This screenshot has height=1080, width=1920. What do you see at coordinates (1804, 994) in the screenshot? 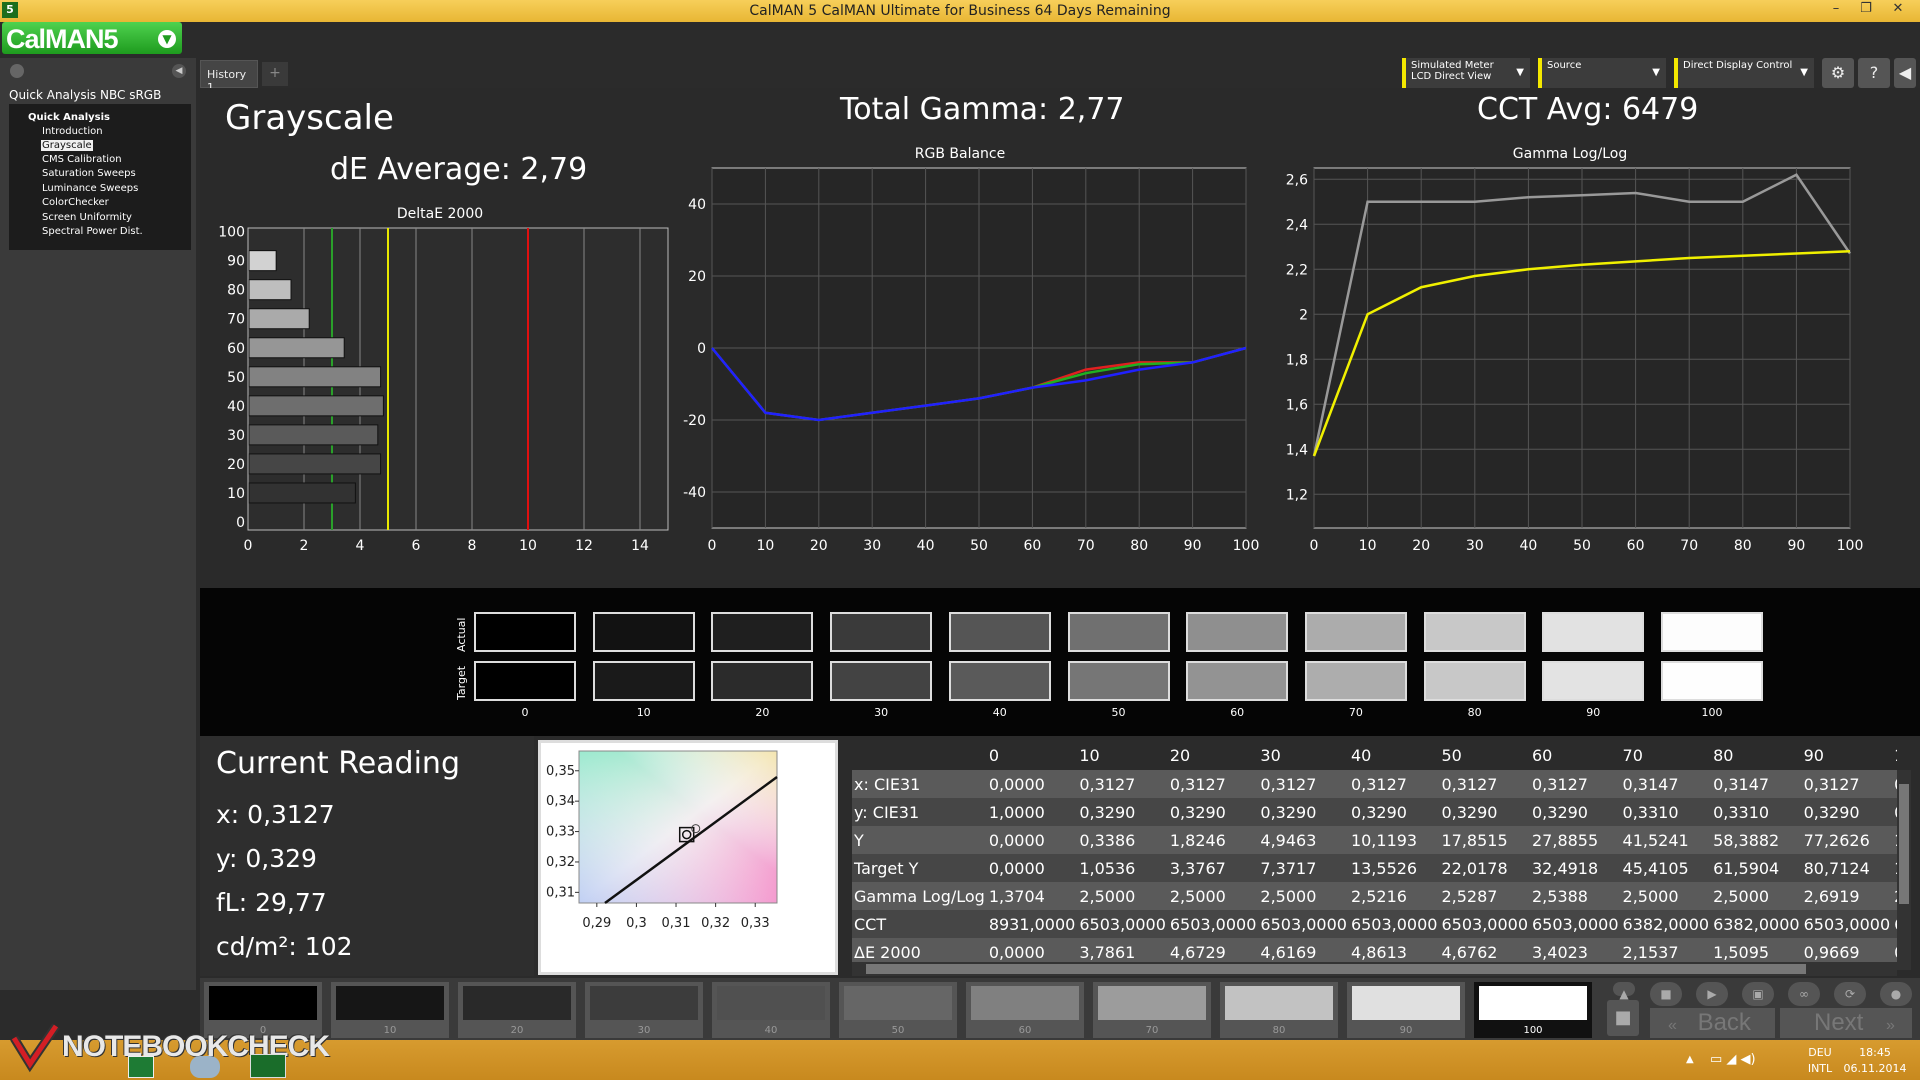
I see `loop-icon: ∞` at bounding box center [1804, 994].